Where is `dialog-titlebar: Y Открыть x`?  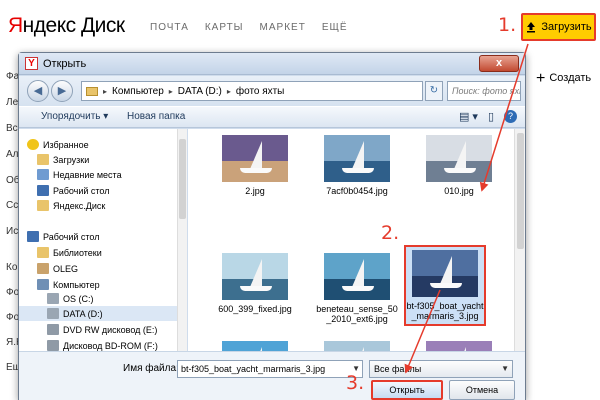 dialog-titlebar: Y Открыть x is located at coordinates (272, 64).